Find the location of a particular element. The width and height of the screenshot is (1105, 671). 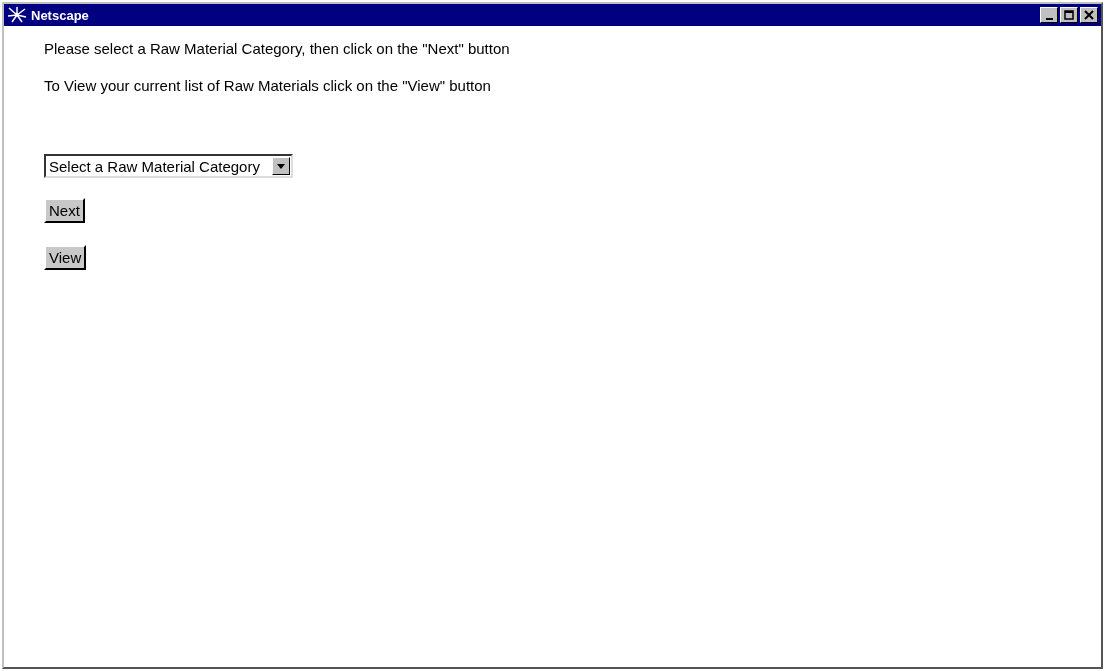

window-title: Netscape is located at coordinates (60, 15).